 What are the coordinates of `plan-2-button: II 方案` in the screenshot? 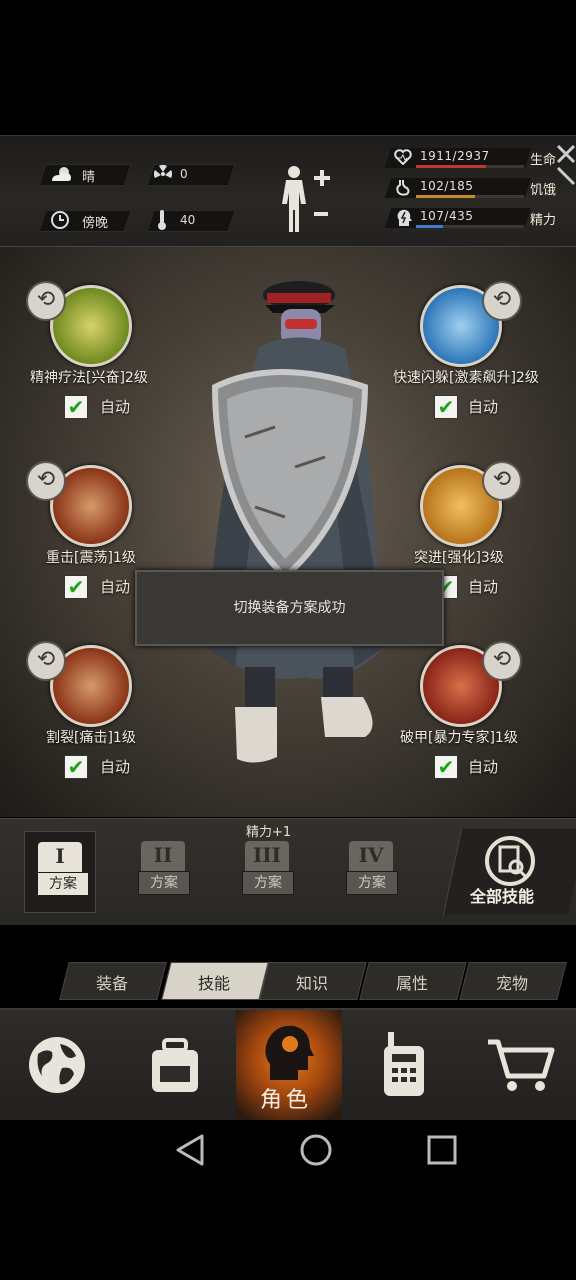 It's located at (163, 869).